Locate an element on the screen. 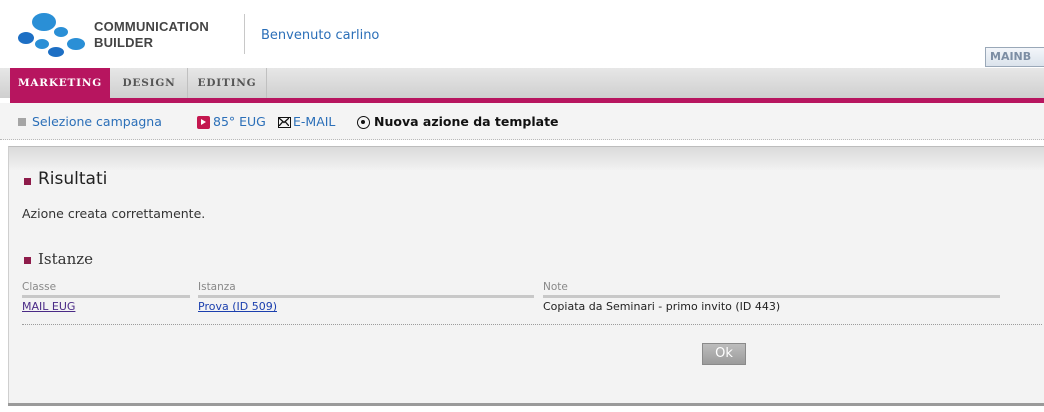  campaign-icon is located at coordinates (203, 122).